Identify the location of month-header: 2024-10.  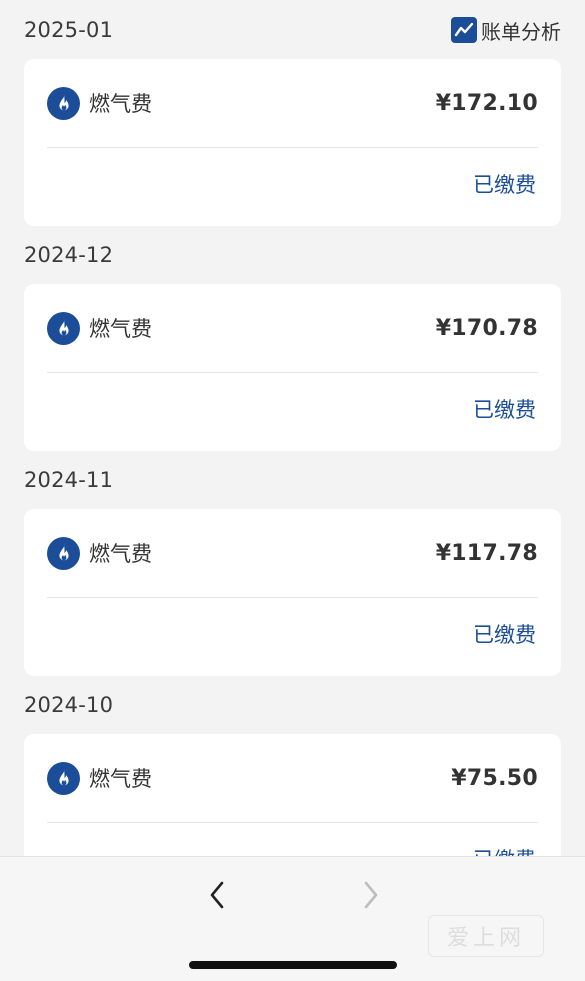
(292, 705).